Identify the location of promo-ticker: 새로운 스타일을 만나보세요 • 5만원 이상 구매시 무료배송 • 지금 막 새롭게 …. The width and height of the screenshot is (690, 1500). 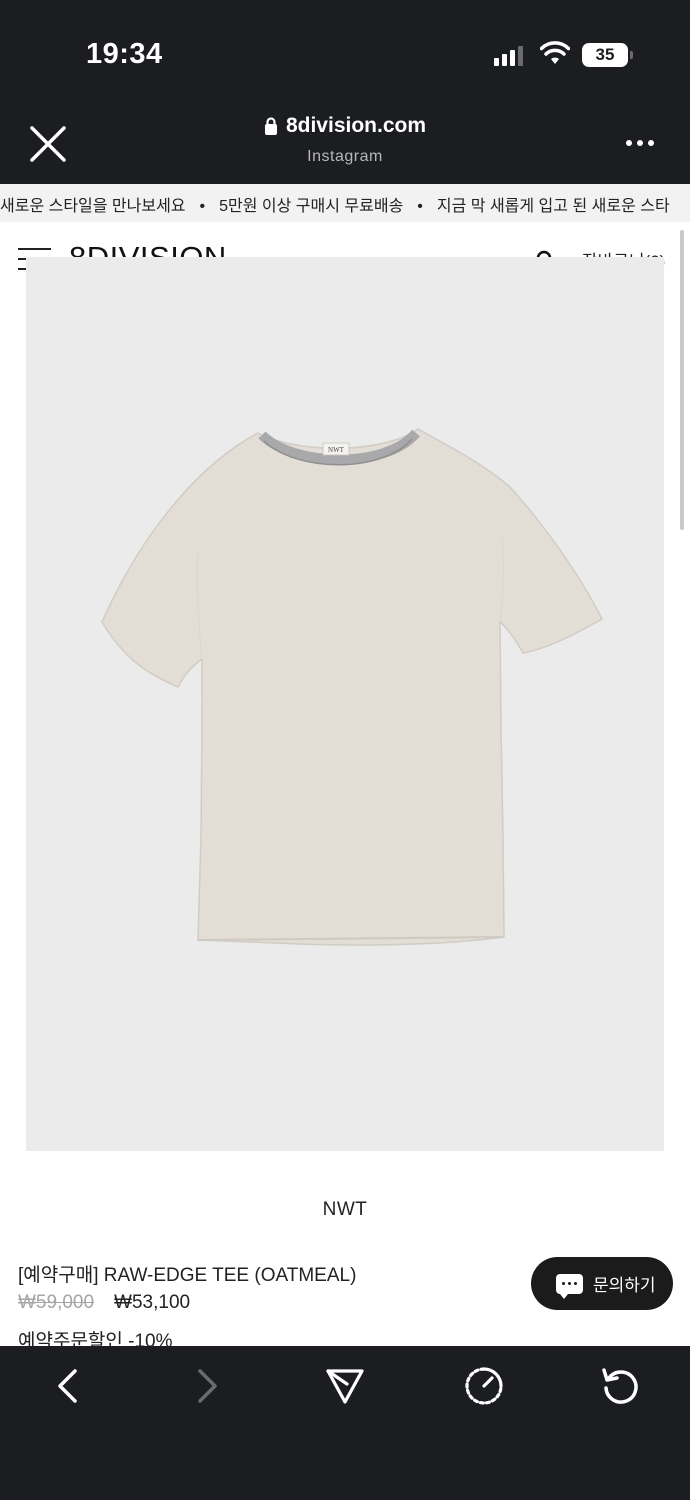
(345, 203).